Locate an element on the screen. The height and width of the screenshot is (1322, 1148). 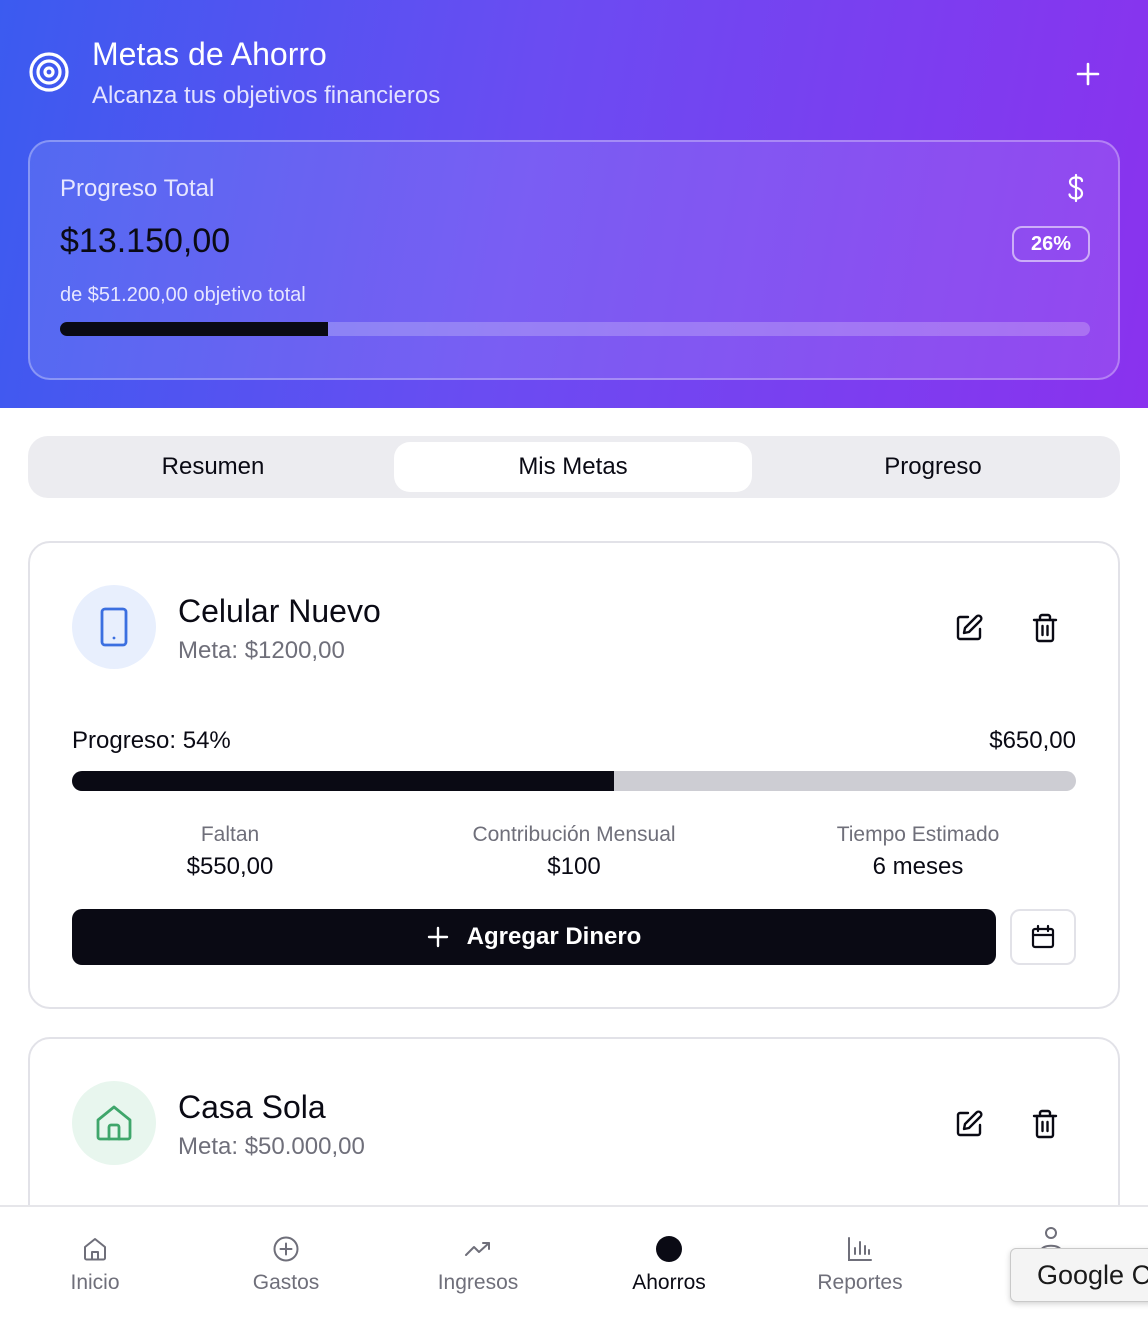
nav-item-ingresos: Ingresos is located at coordinates (478, 1265).